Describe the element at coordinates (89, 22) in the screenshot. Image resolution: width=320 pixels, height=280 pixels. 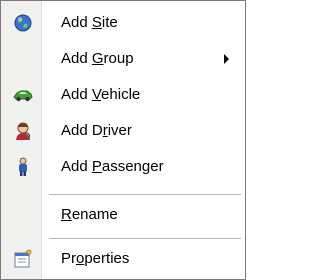
I see `menu-item-label: Add Site` at that location.